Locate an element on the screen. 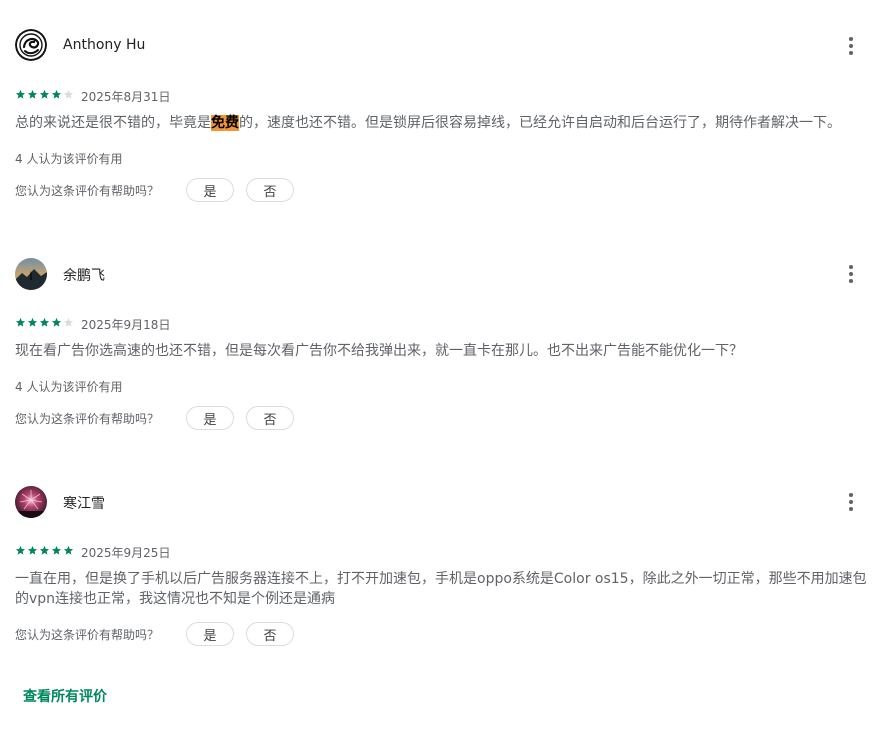 Image resolution: width=882 pixels, height=734 pixels. review-author: 余鹏飞 is located at coordinates (84, 276).